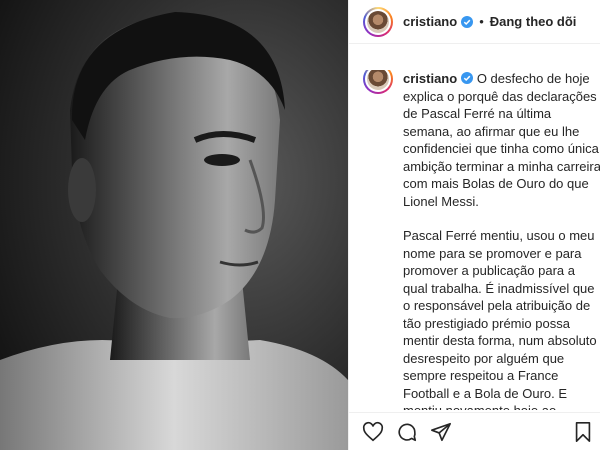 The height and width of the screenshot is (450, 600). I want to click on comment-icon, so click(407, 432).